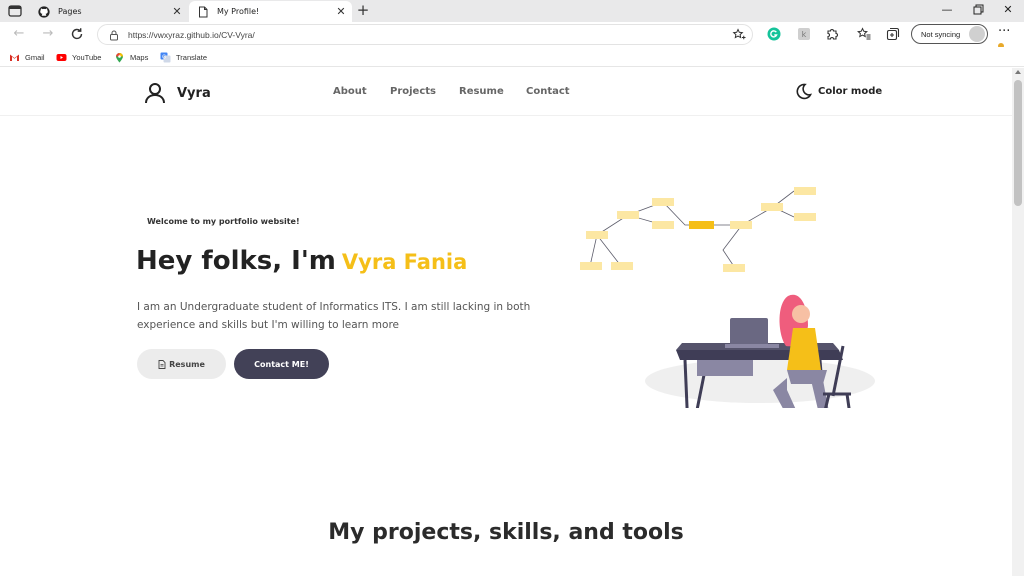  What do you see at coordinates (404, 262) in the screenshot?
I see `hero-name: Vyra Fania` at bounding box center [404, 262].